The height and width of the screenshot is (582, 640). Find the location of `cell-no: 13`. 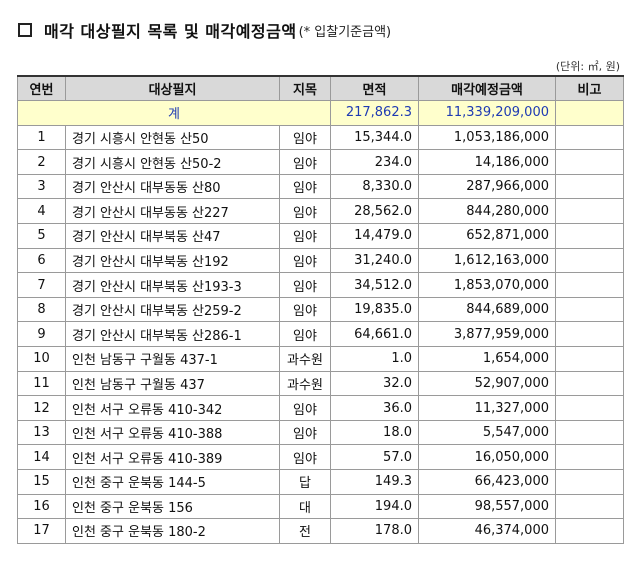

cell-no: 13 is located at coordinates (41, 432).